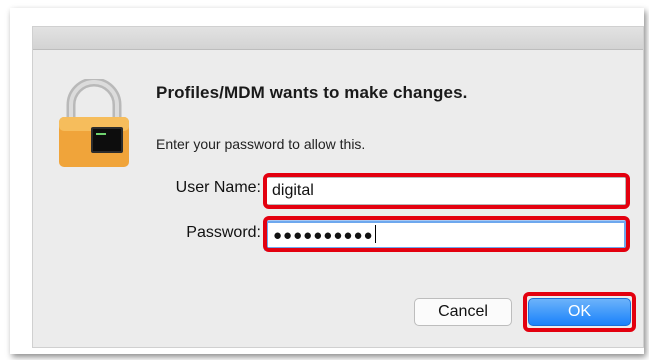  Describe the element at coordinates (223, 232) in the screenshot. I see `password-label: Password:` at that location.